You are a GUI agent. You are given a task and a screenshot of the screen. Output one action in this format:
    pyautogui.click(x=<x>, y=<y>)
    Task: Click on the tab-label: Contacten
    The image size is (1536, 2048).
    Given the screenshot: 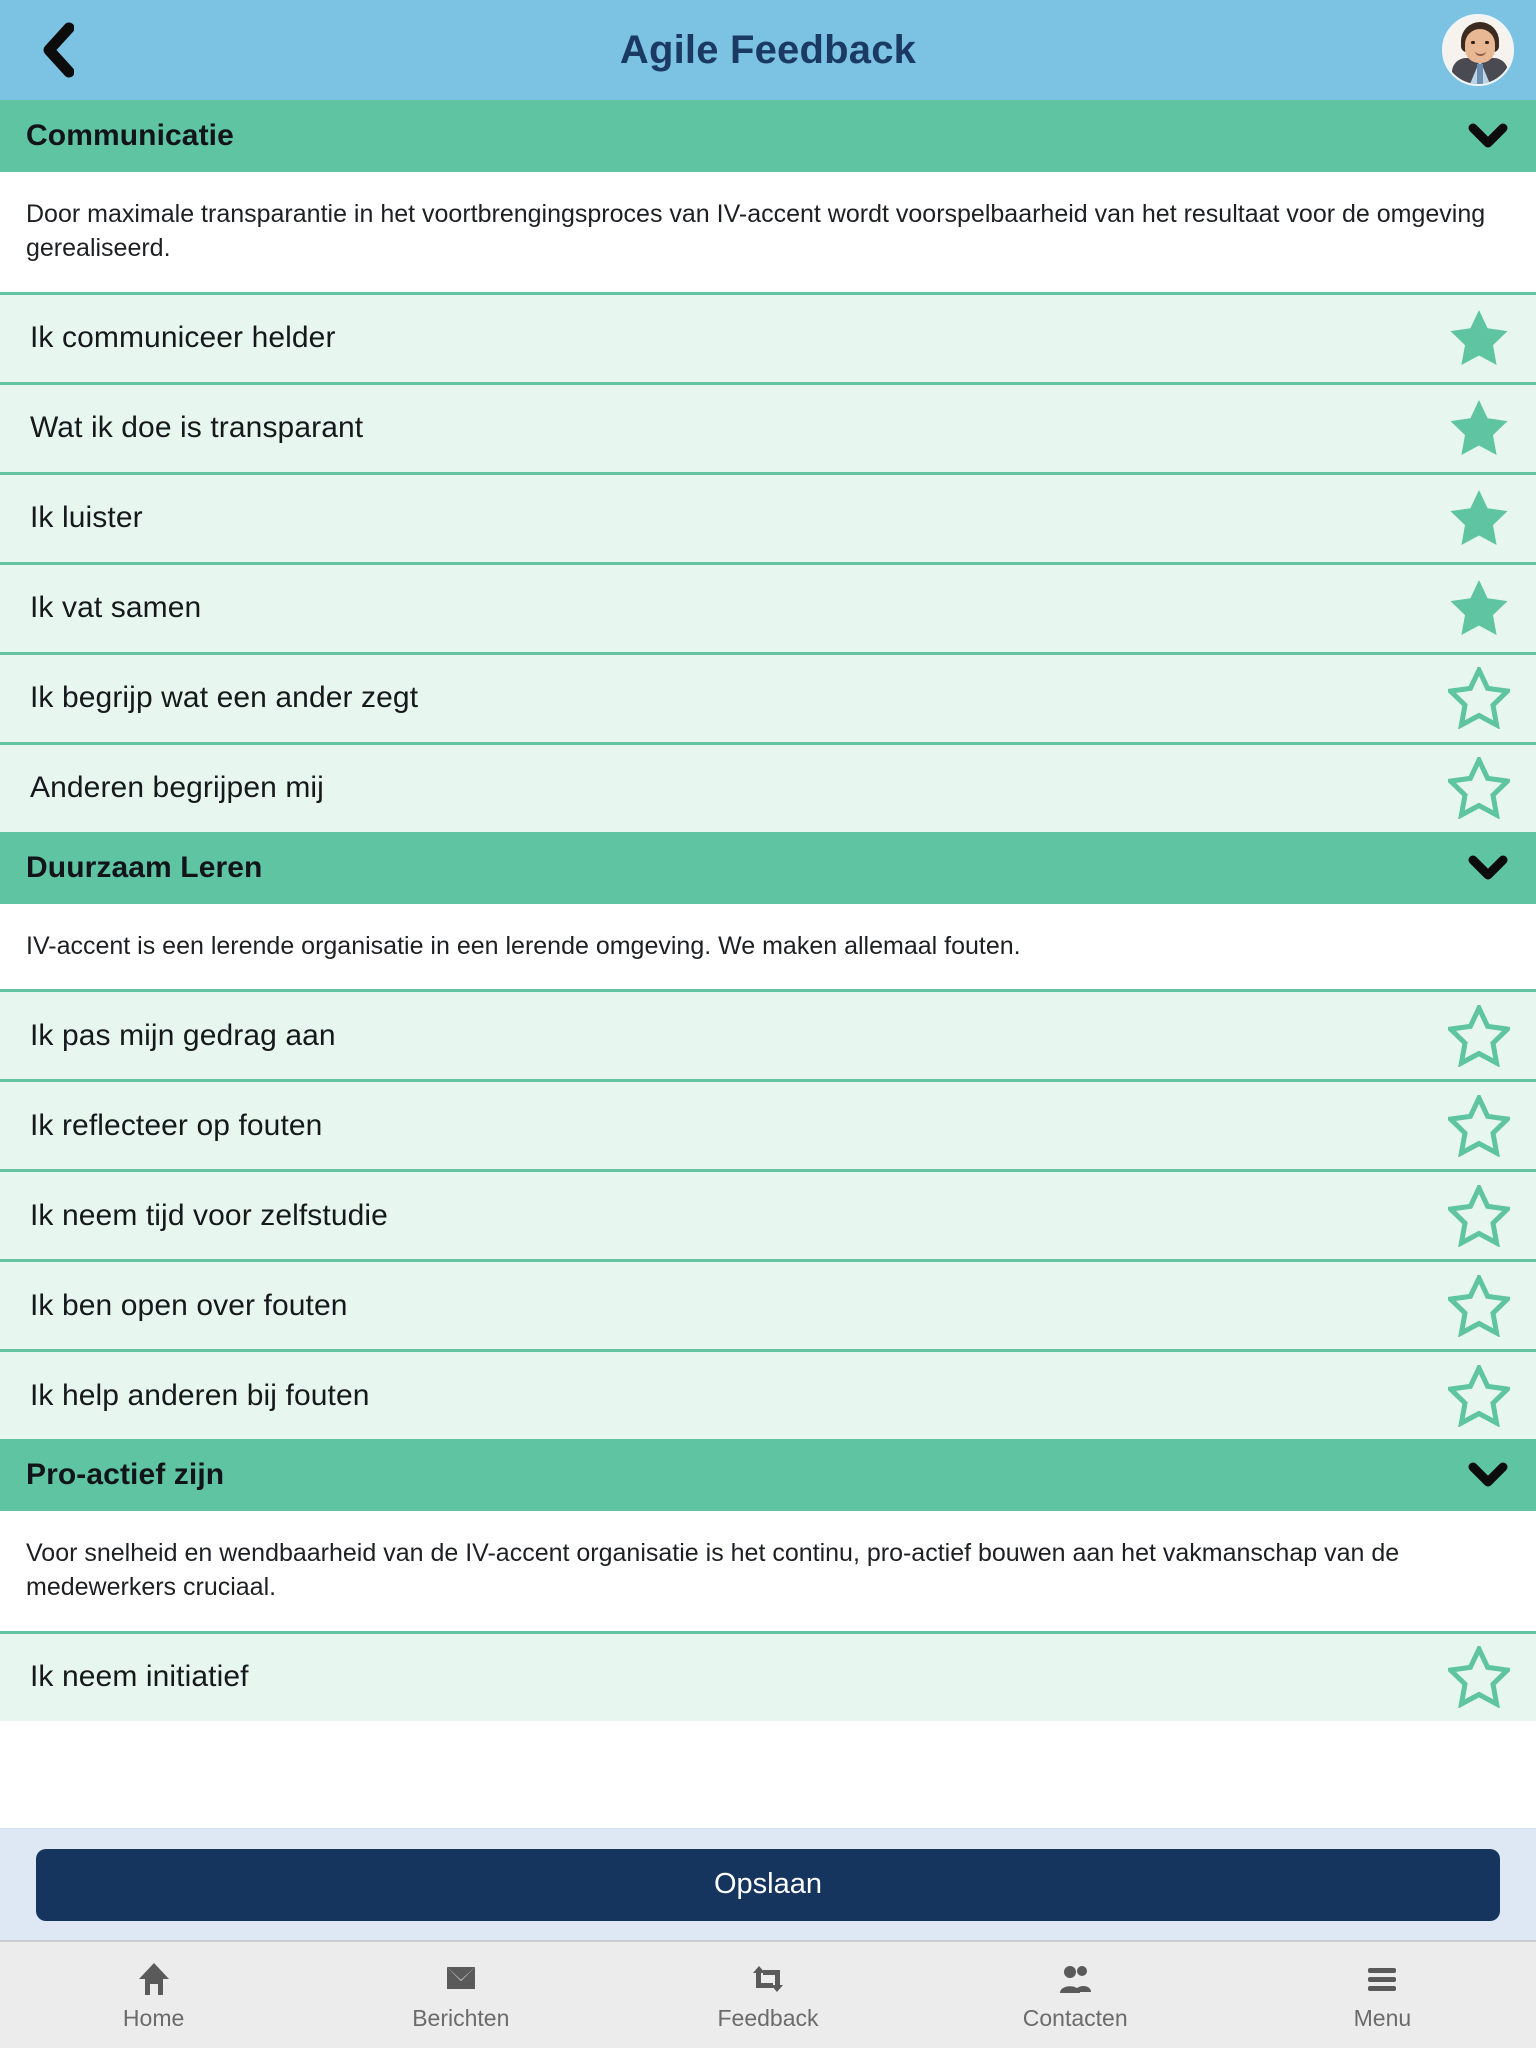 What is the action you would take?
    pyautogui.click(x=1075, y=2017)
    